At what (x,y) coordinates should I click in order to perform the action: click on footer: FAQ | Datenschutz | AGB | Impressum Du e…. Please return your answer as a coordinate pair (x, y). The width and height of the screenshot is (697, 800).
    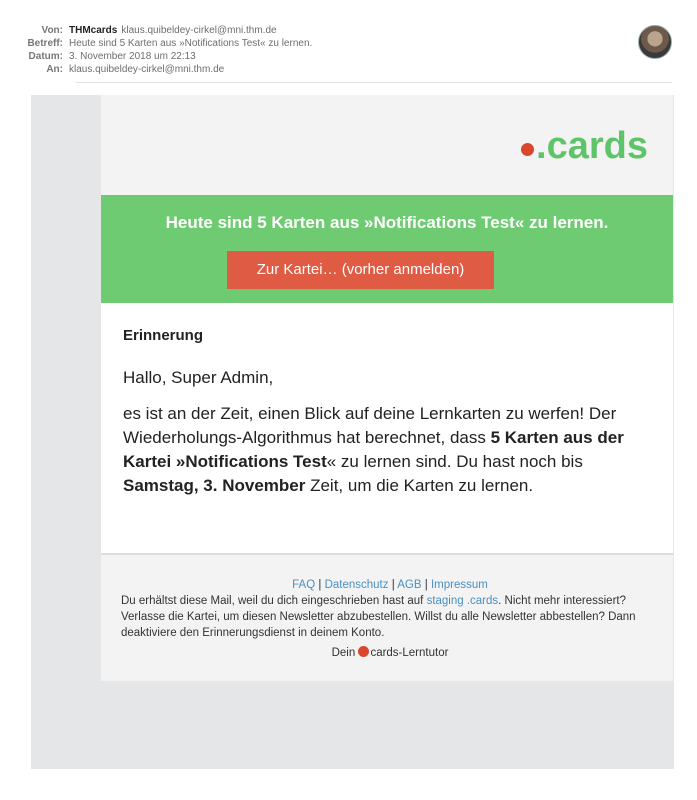
    Looking at the image, I should click on (387, 618).